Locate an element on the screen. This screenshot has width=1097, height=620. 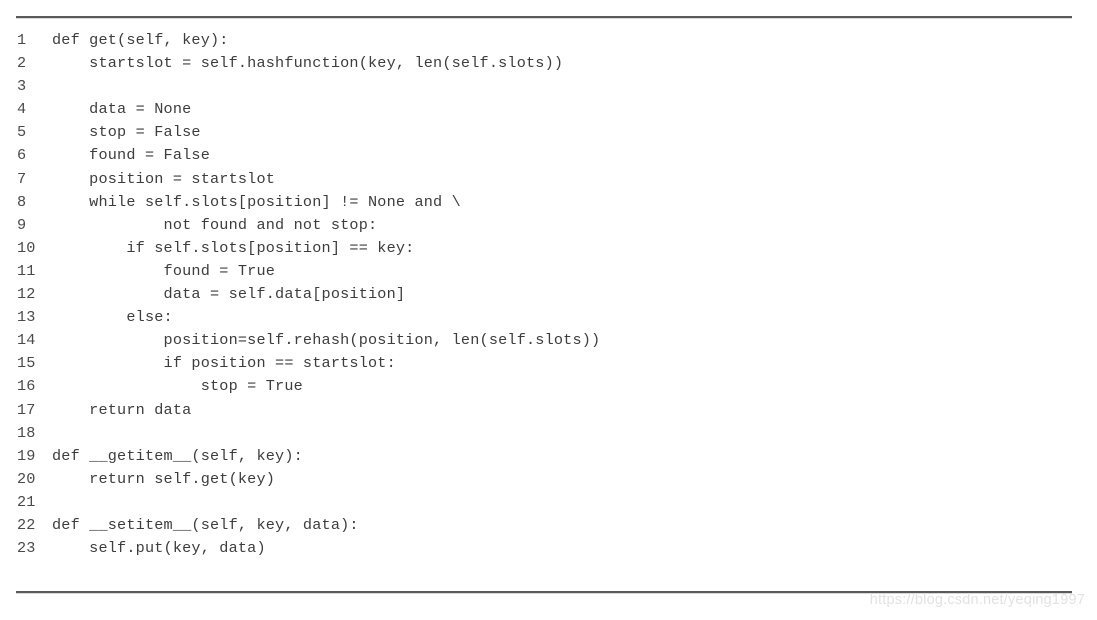
line-number: 6 is located at coordinates (22, 155).